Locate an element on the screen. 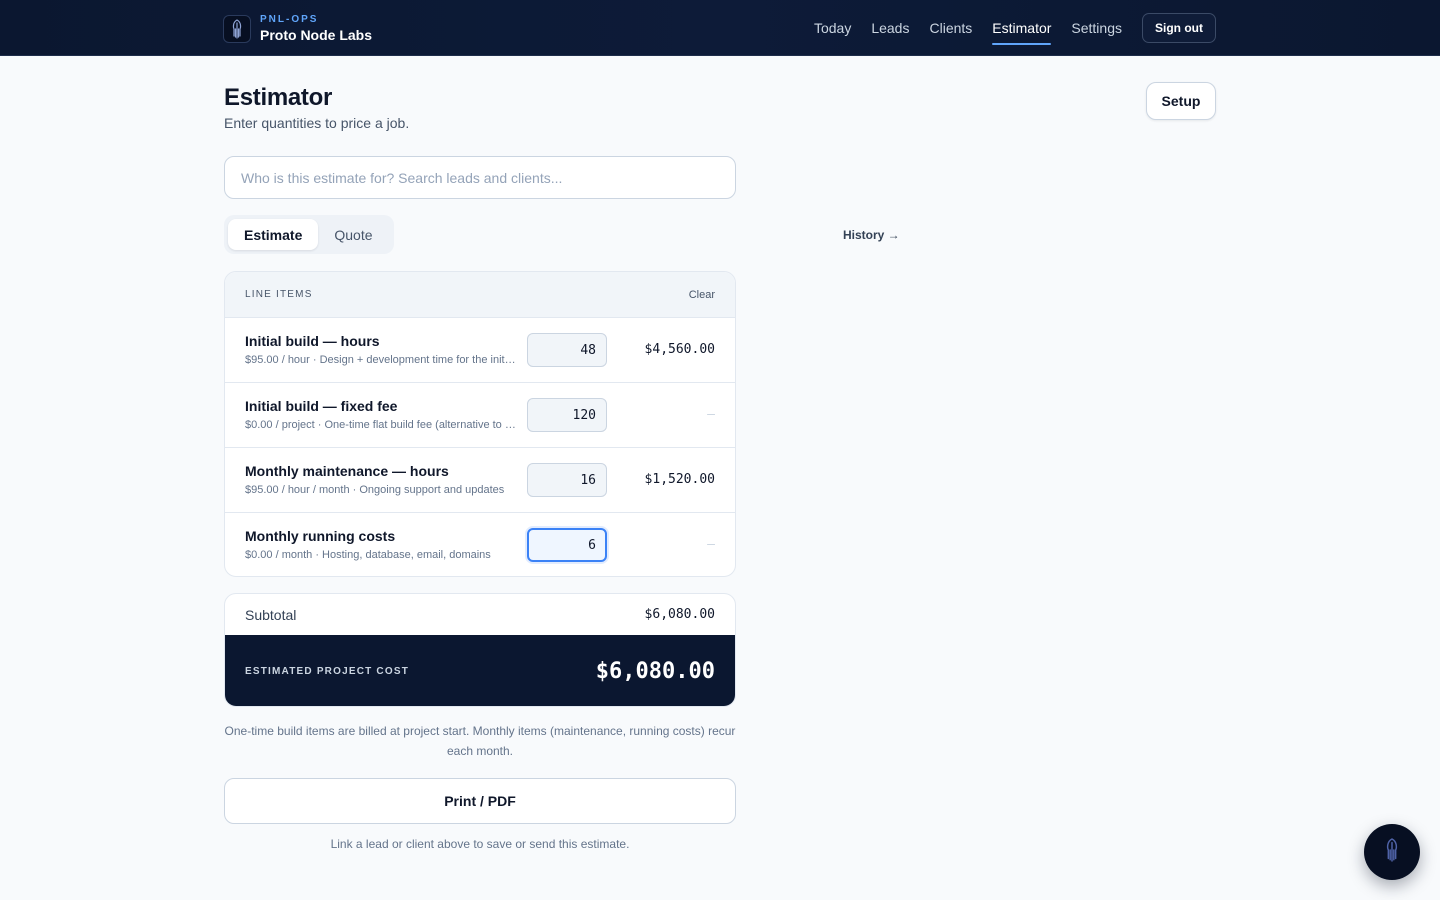 This screenshot has height=900, width=1440. subtotal-value: $6,080.00 is located at coordinates (679, 614).